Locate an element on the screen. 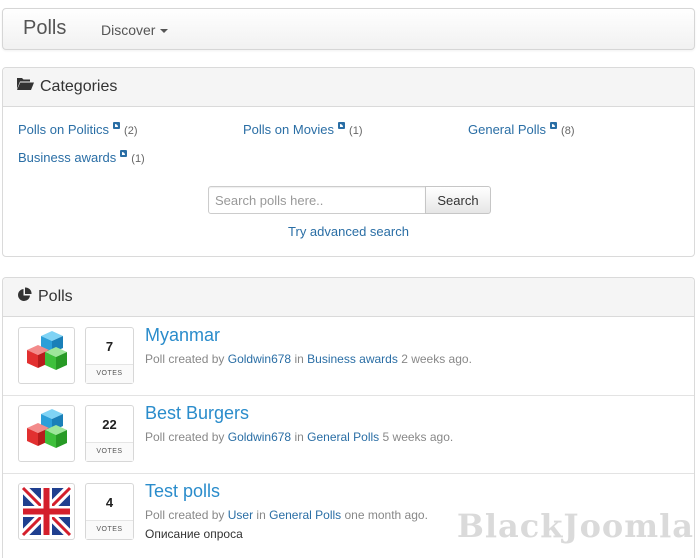 This screenshot has width=700, height=558. search-button: Search is located at coordinates (458, 200).